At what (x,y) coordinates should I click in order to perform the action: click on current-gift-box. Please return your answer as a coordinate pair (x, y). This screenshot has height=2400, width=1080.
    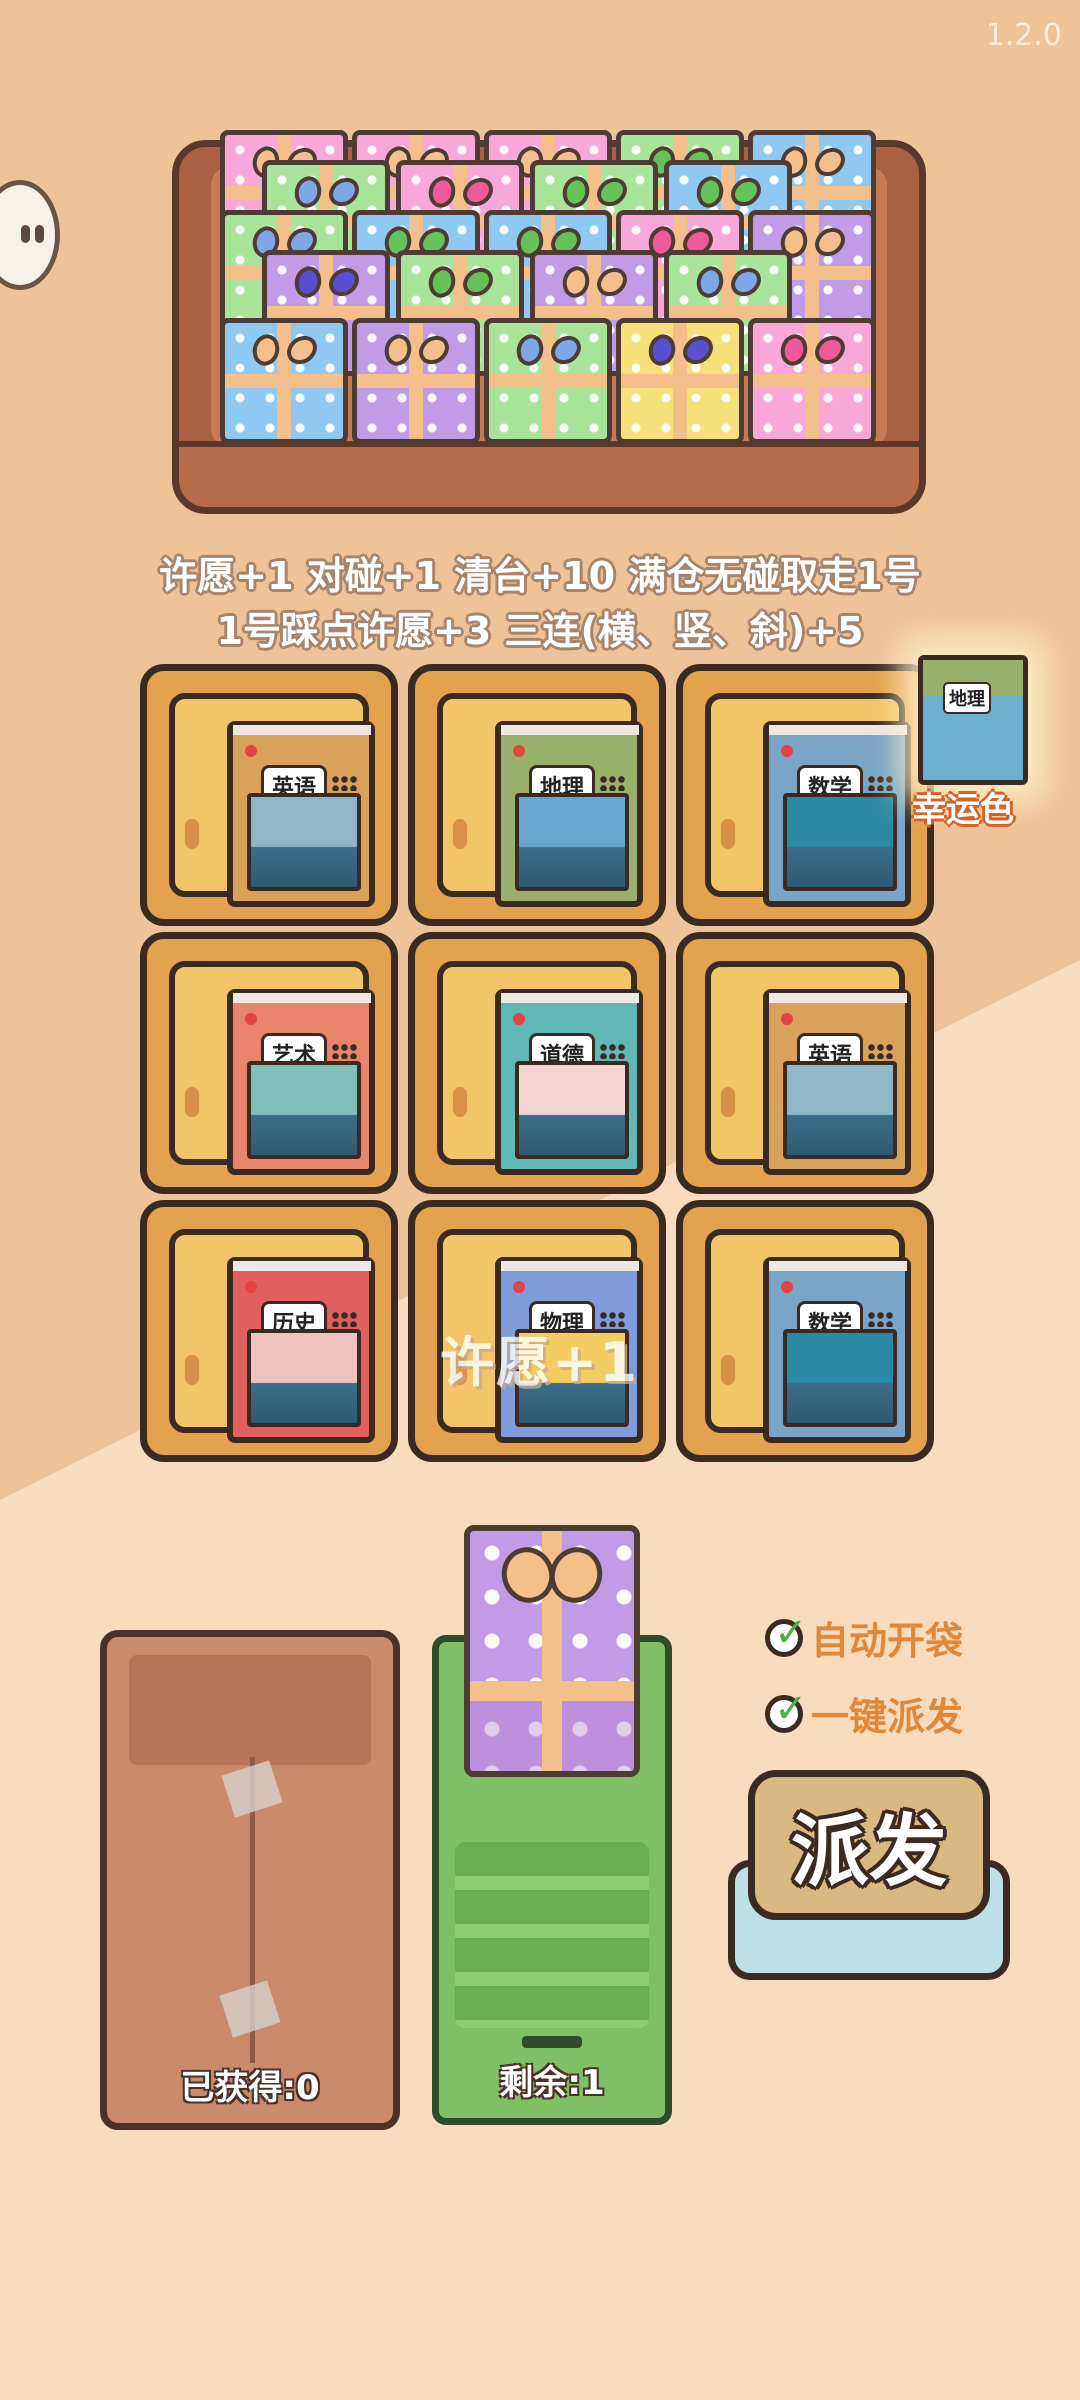
    Looking at the image, I should click on (552, 1651).